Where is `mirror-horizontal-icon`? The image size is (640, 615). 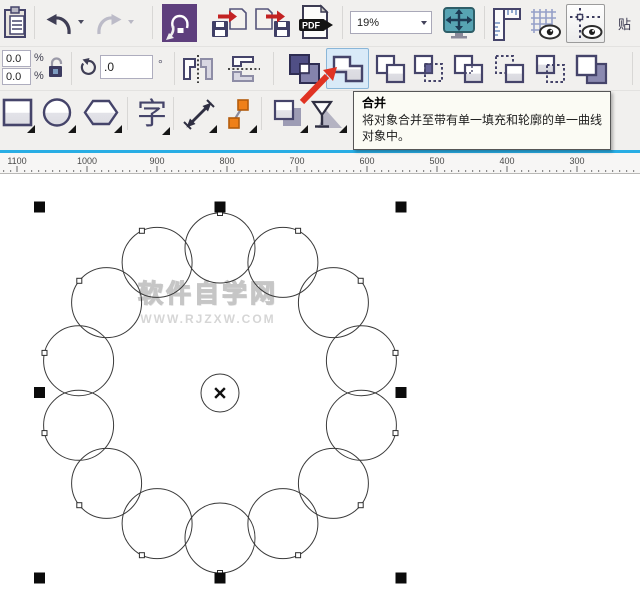
mirror-horizontal-icon is located at coordinates (198, 69).